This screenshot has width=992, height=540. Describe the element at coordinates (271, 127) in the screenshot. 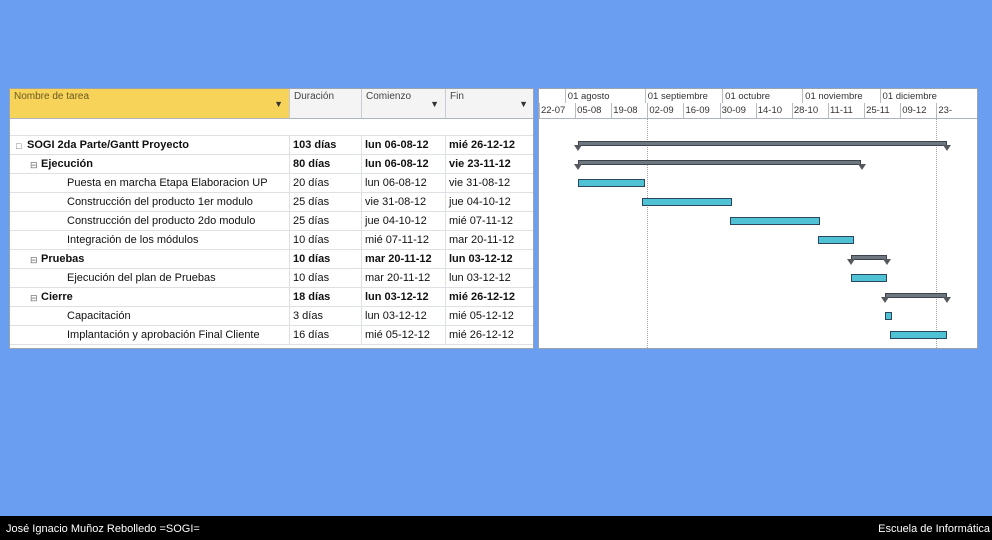

I see `blank-row` at that location.